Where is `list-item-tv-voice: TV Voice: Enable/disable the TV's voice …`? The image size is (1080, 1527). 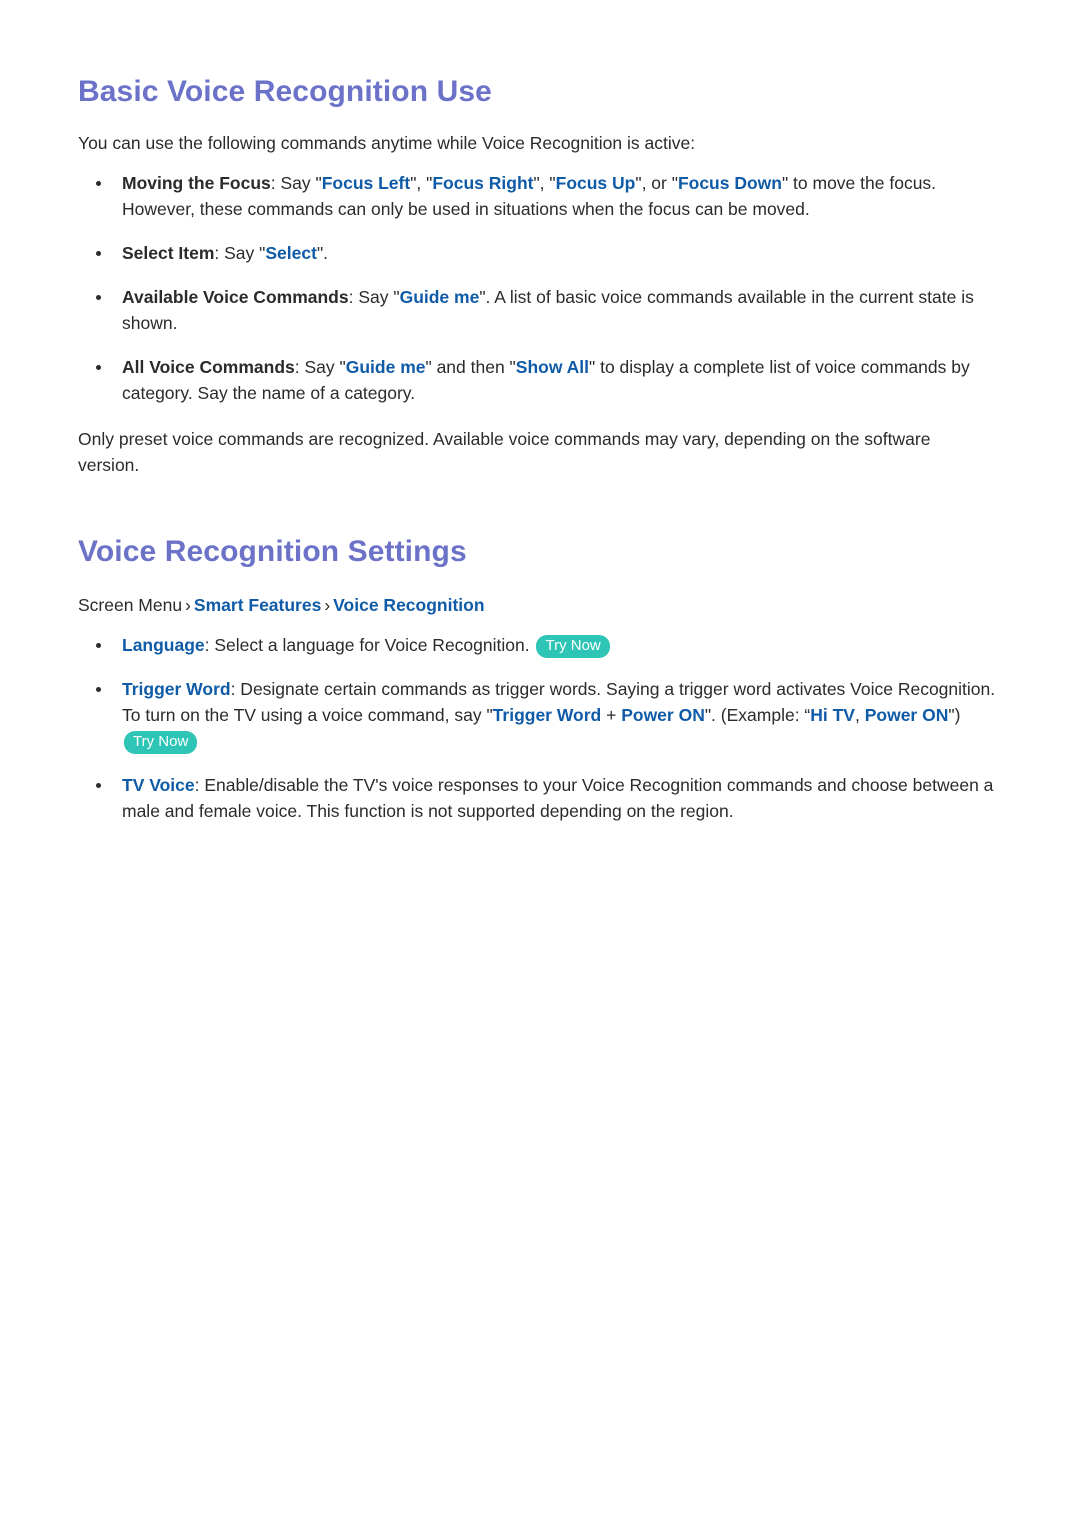 list-item-tv-voice: TV Voice: Enable/disable the TV's voice … is located at coordinates (539, 798).